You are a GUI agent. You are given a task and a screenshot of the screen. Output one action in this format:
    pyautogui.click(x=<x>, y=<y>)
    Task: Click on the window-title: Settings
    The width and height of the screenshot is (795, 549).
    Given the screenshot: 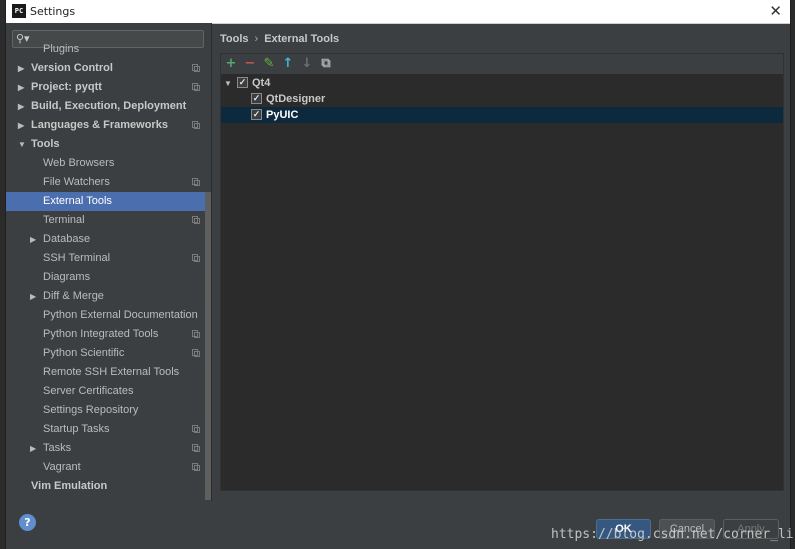 What is the action you would take?
    pyautogui.click(x=53, y=11)
    